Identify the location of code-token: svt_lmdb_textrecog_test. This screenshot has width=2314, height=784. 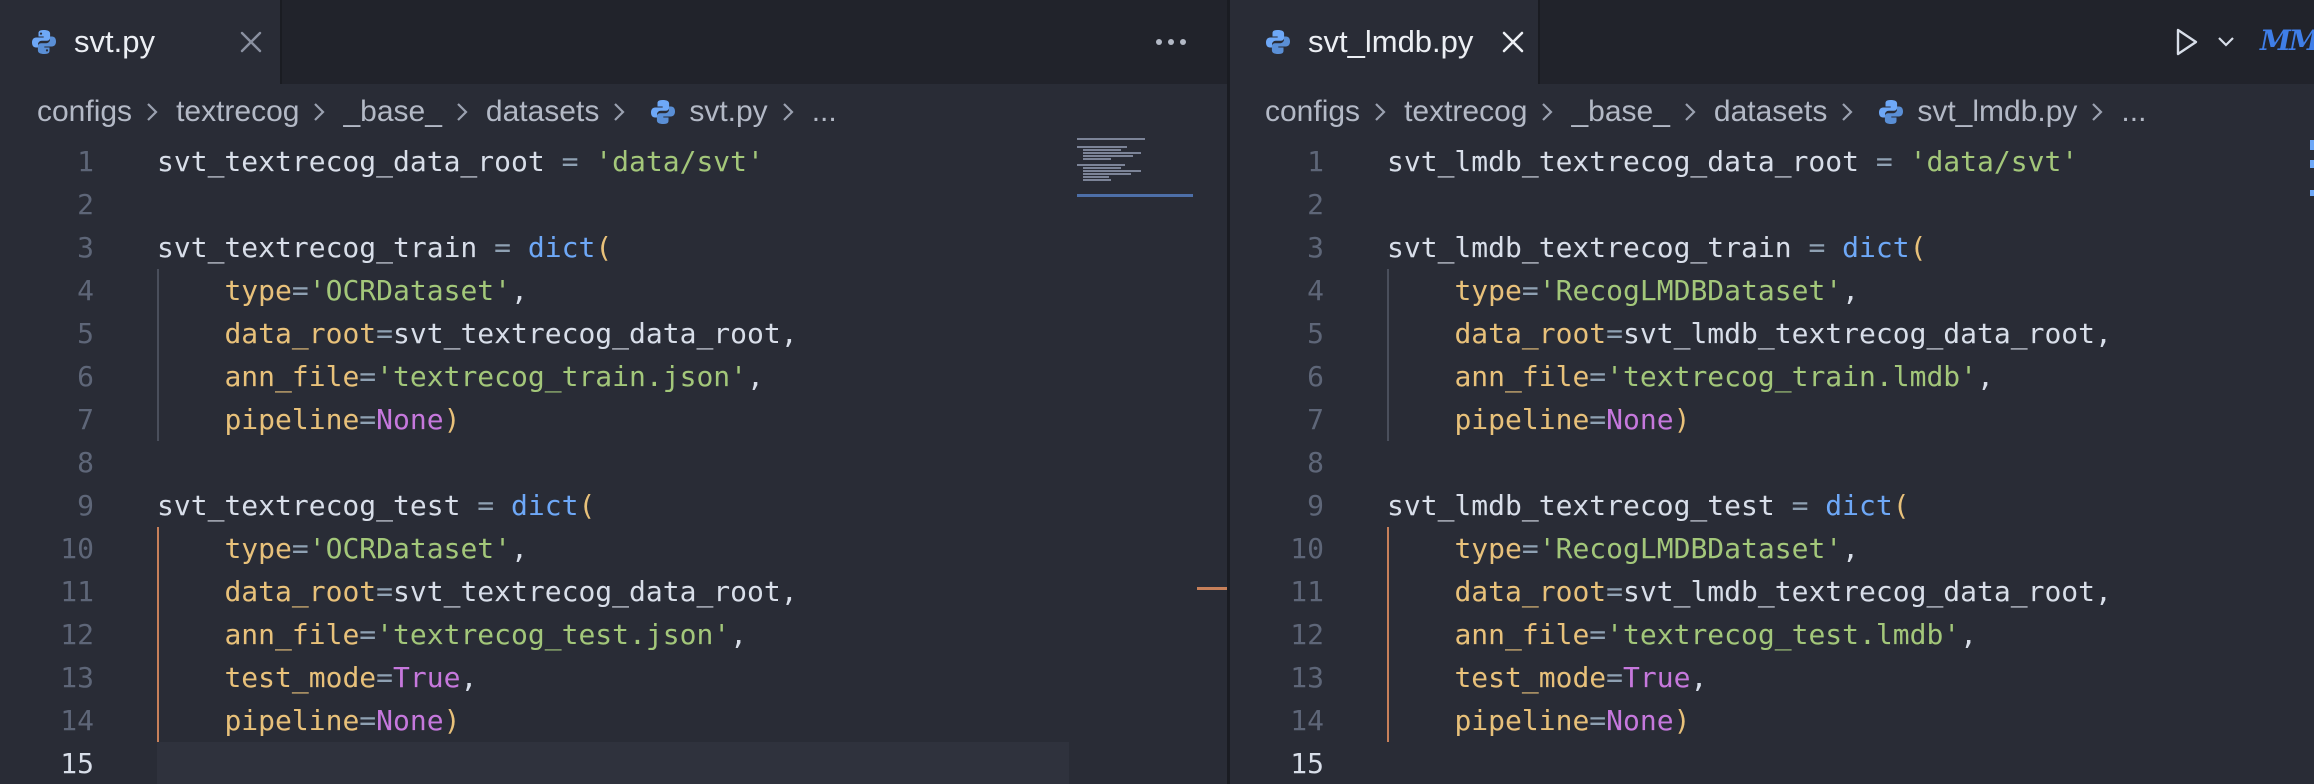
(1589, 505).